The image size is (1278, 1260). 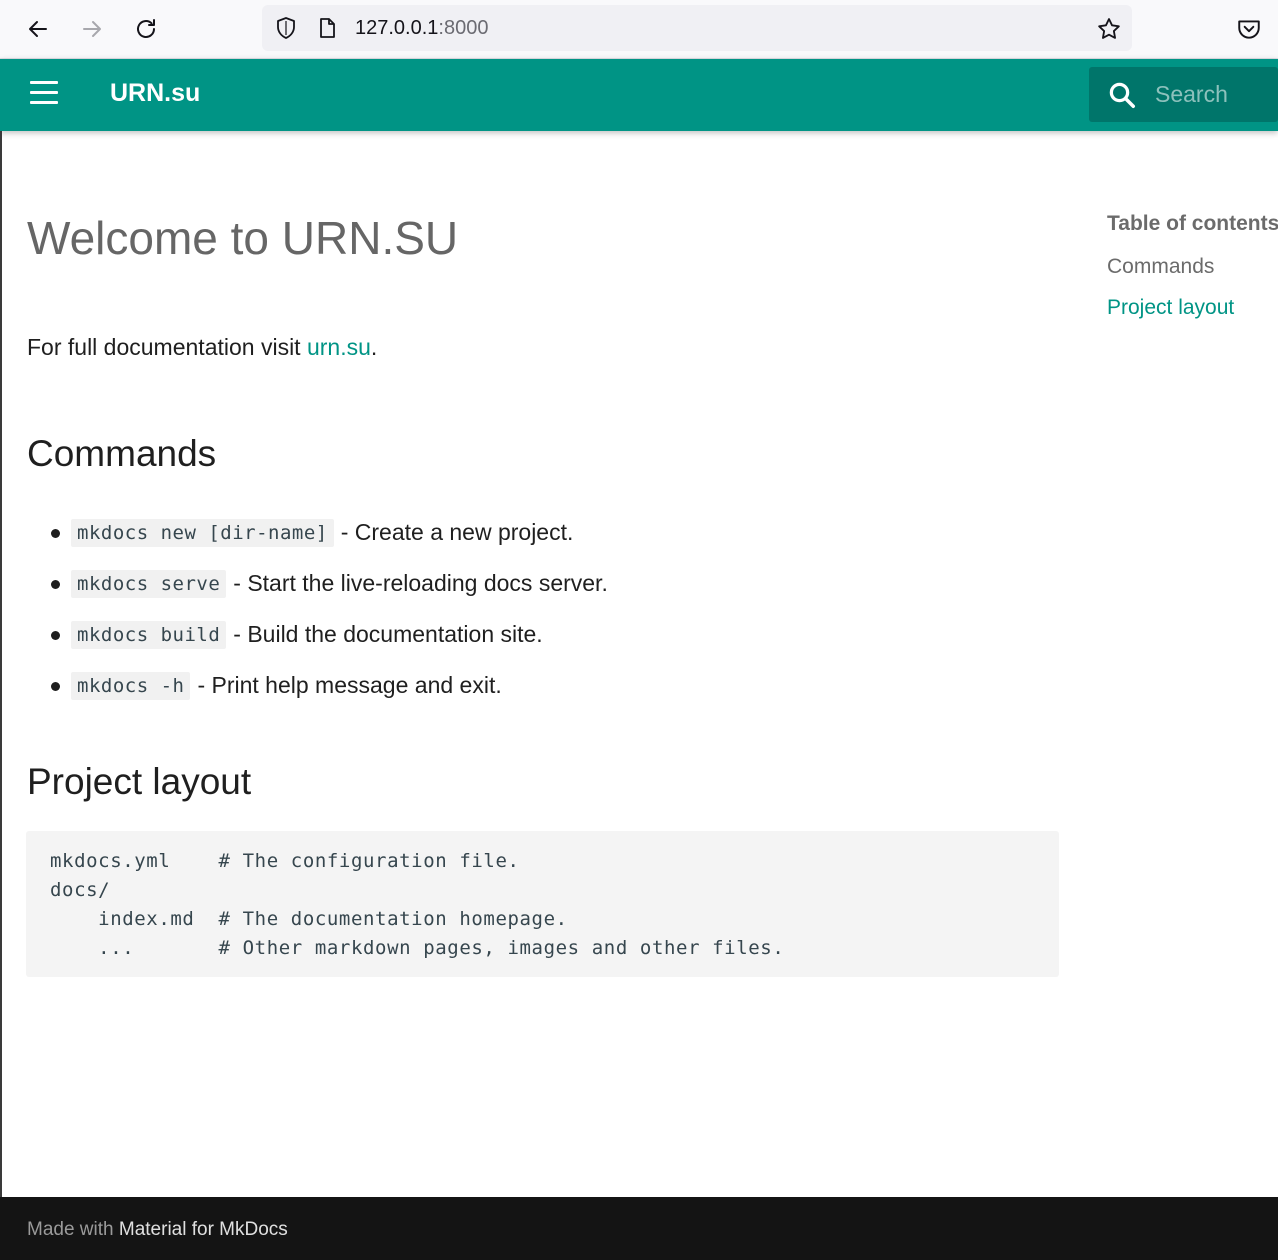 What do you see at coordinates (286, 28) in the screenshot?
I see `shield-icon` at bounding box center [286, 28].